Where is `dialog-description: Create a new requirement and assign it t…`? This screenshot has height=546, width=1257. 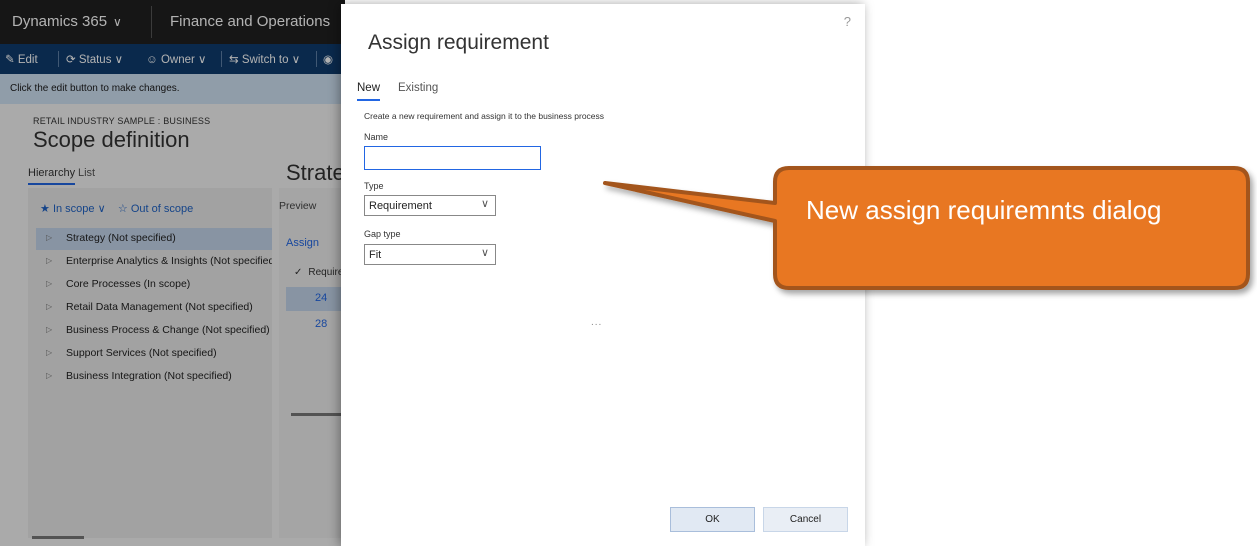
dialog-description: Create a new requirement and assign it t… is located at coordinates (484, 116).